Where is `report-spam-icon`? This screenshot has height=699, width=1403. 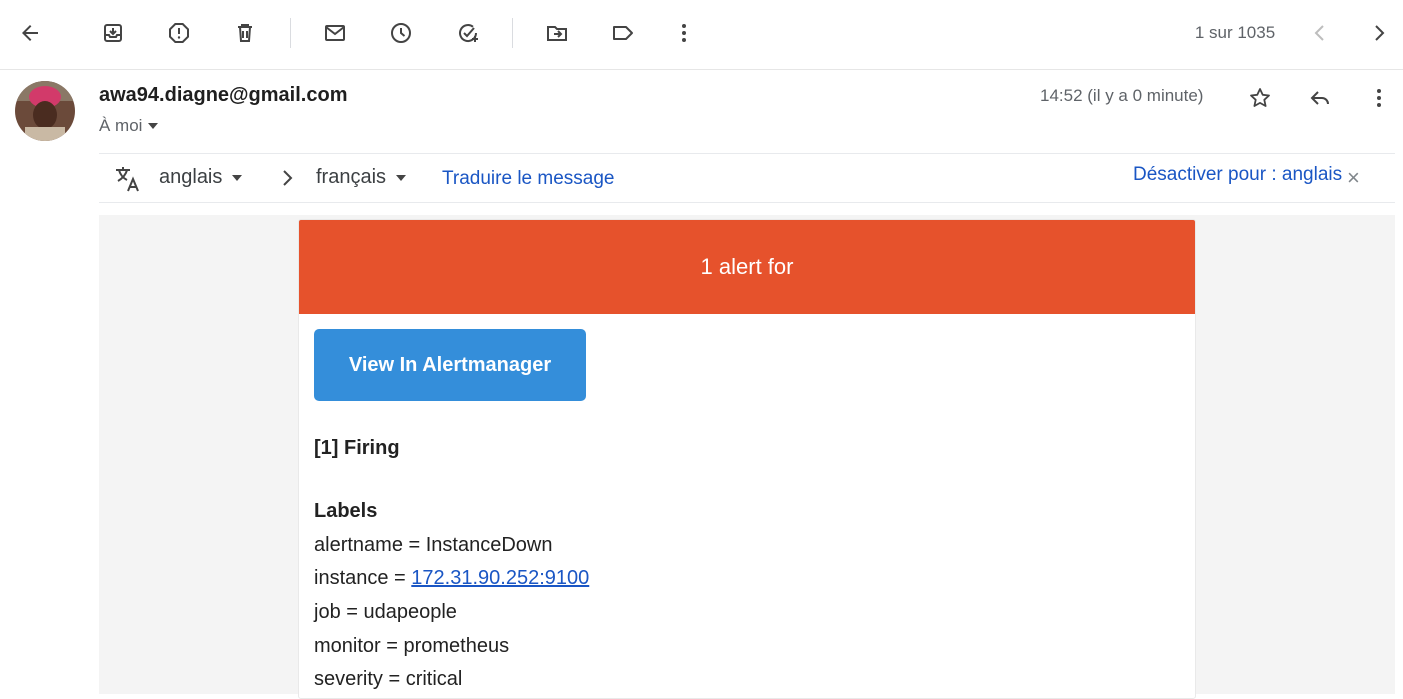 report-spam-icon is located at coordinates (179, 33).